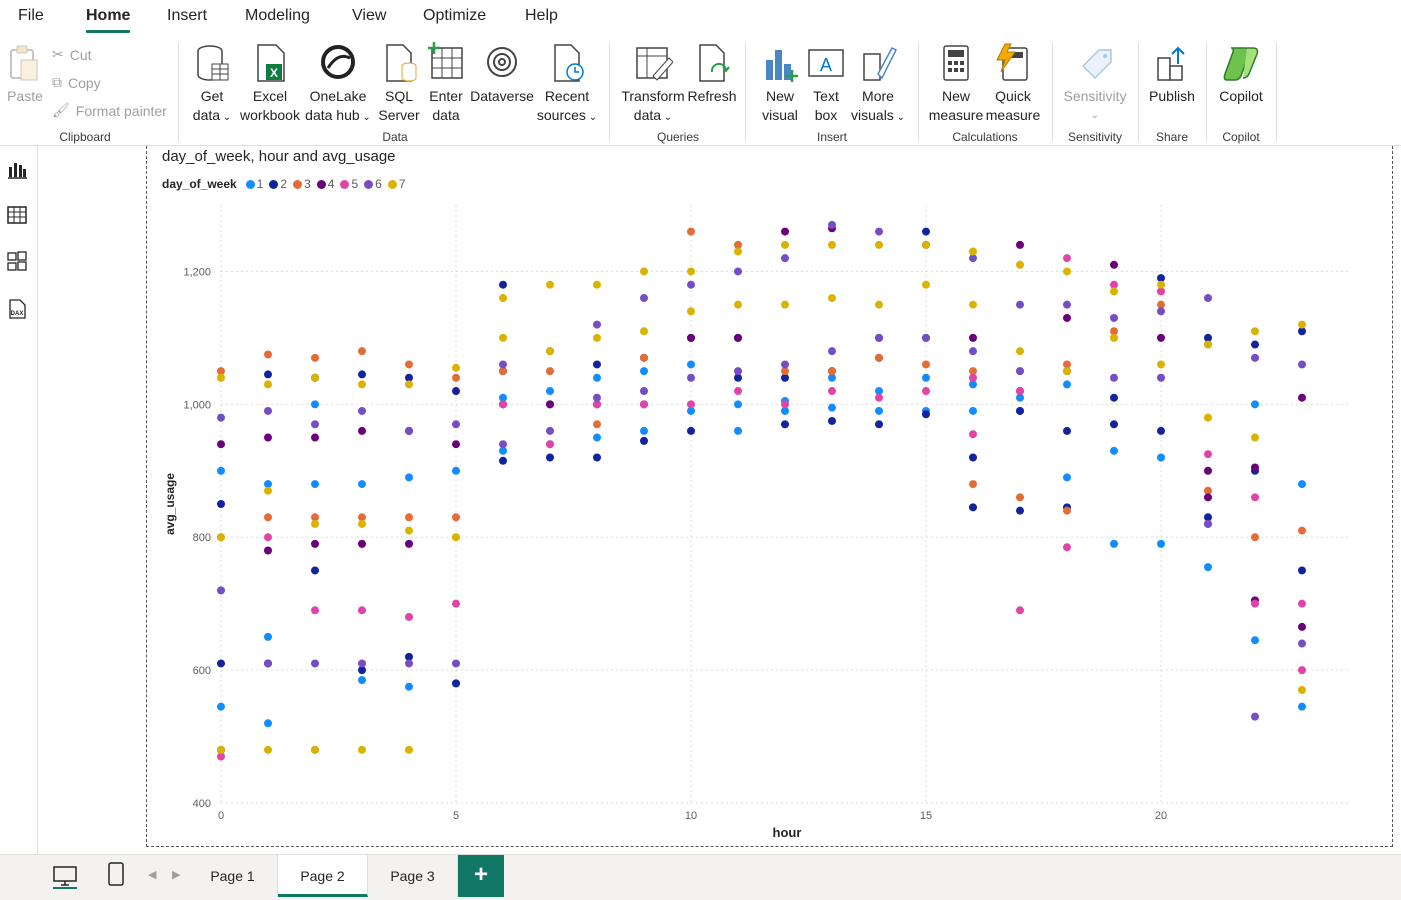 This screenshot has width=1401, height=900. What do you see at coordinates (481, 876) in the screenshot?
I see `add-page-button: +` at bounding box center [481, 876].